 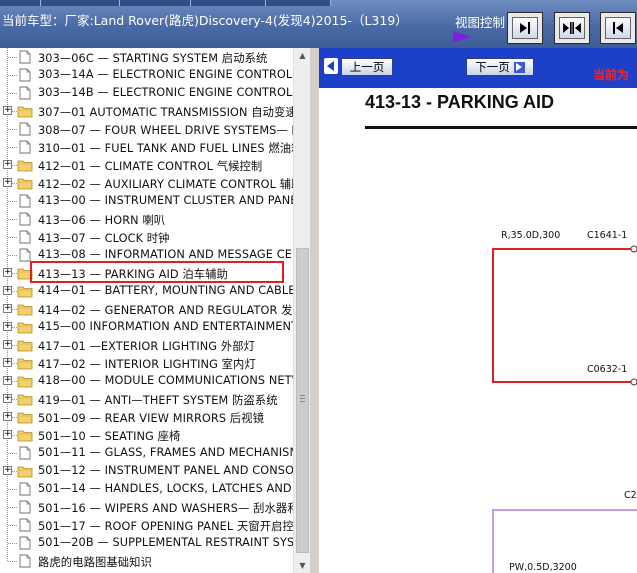 I want to click on nav-back-arrow-icon, so click(x=331, y=66).